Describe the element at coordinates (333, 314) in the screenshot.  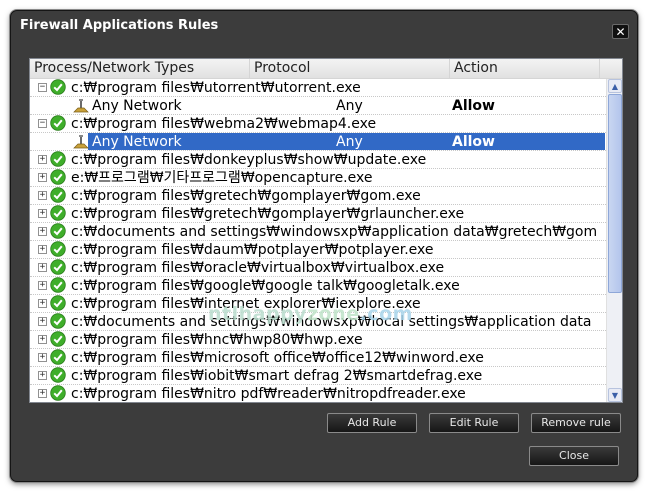
I see `watermark-part-2: zone` at that location.